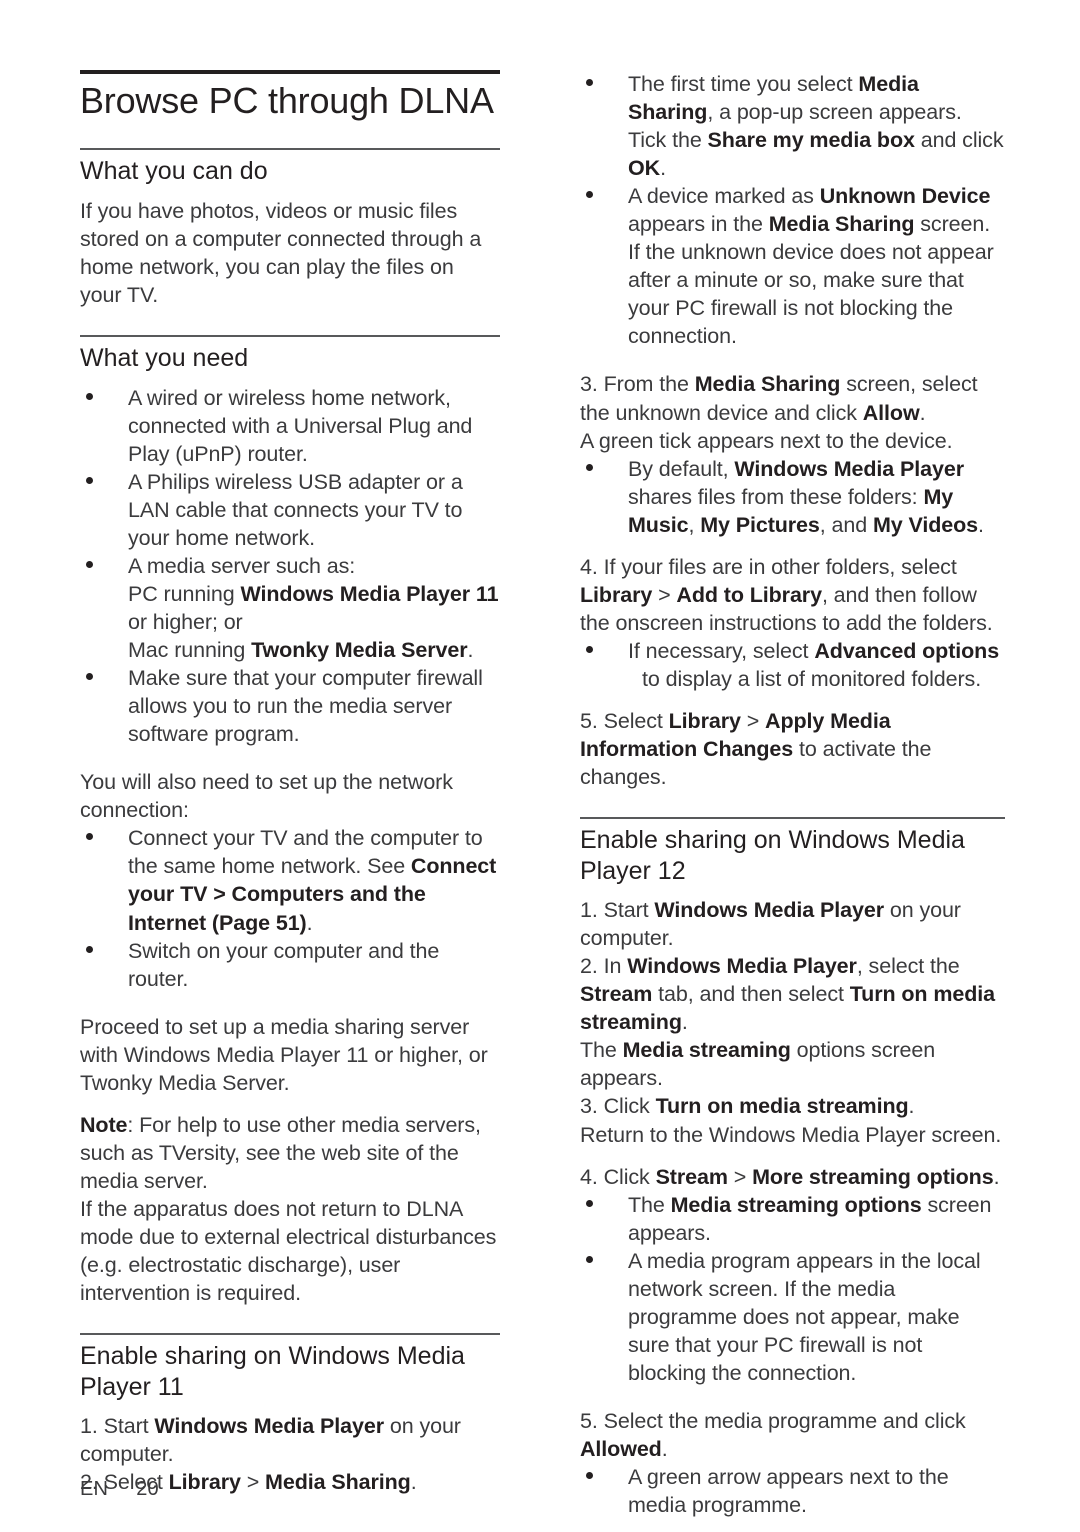  What do you see at coordinates (841, 224) in the screenshot?
I see `unknown-device-bold-media-sharing: Media Sharing` at bounding box center [841, 224].